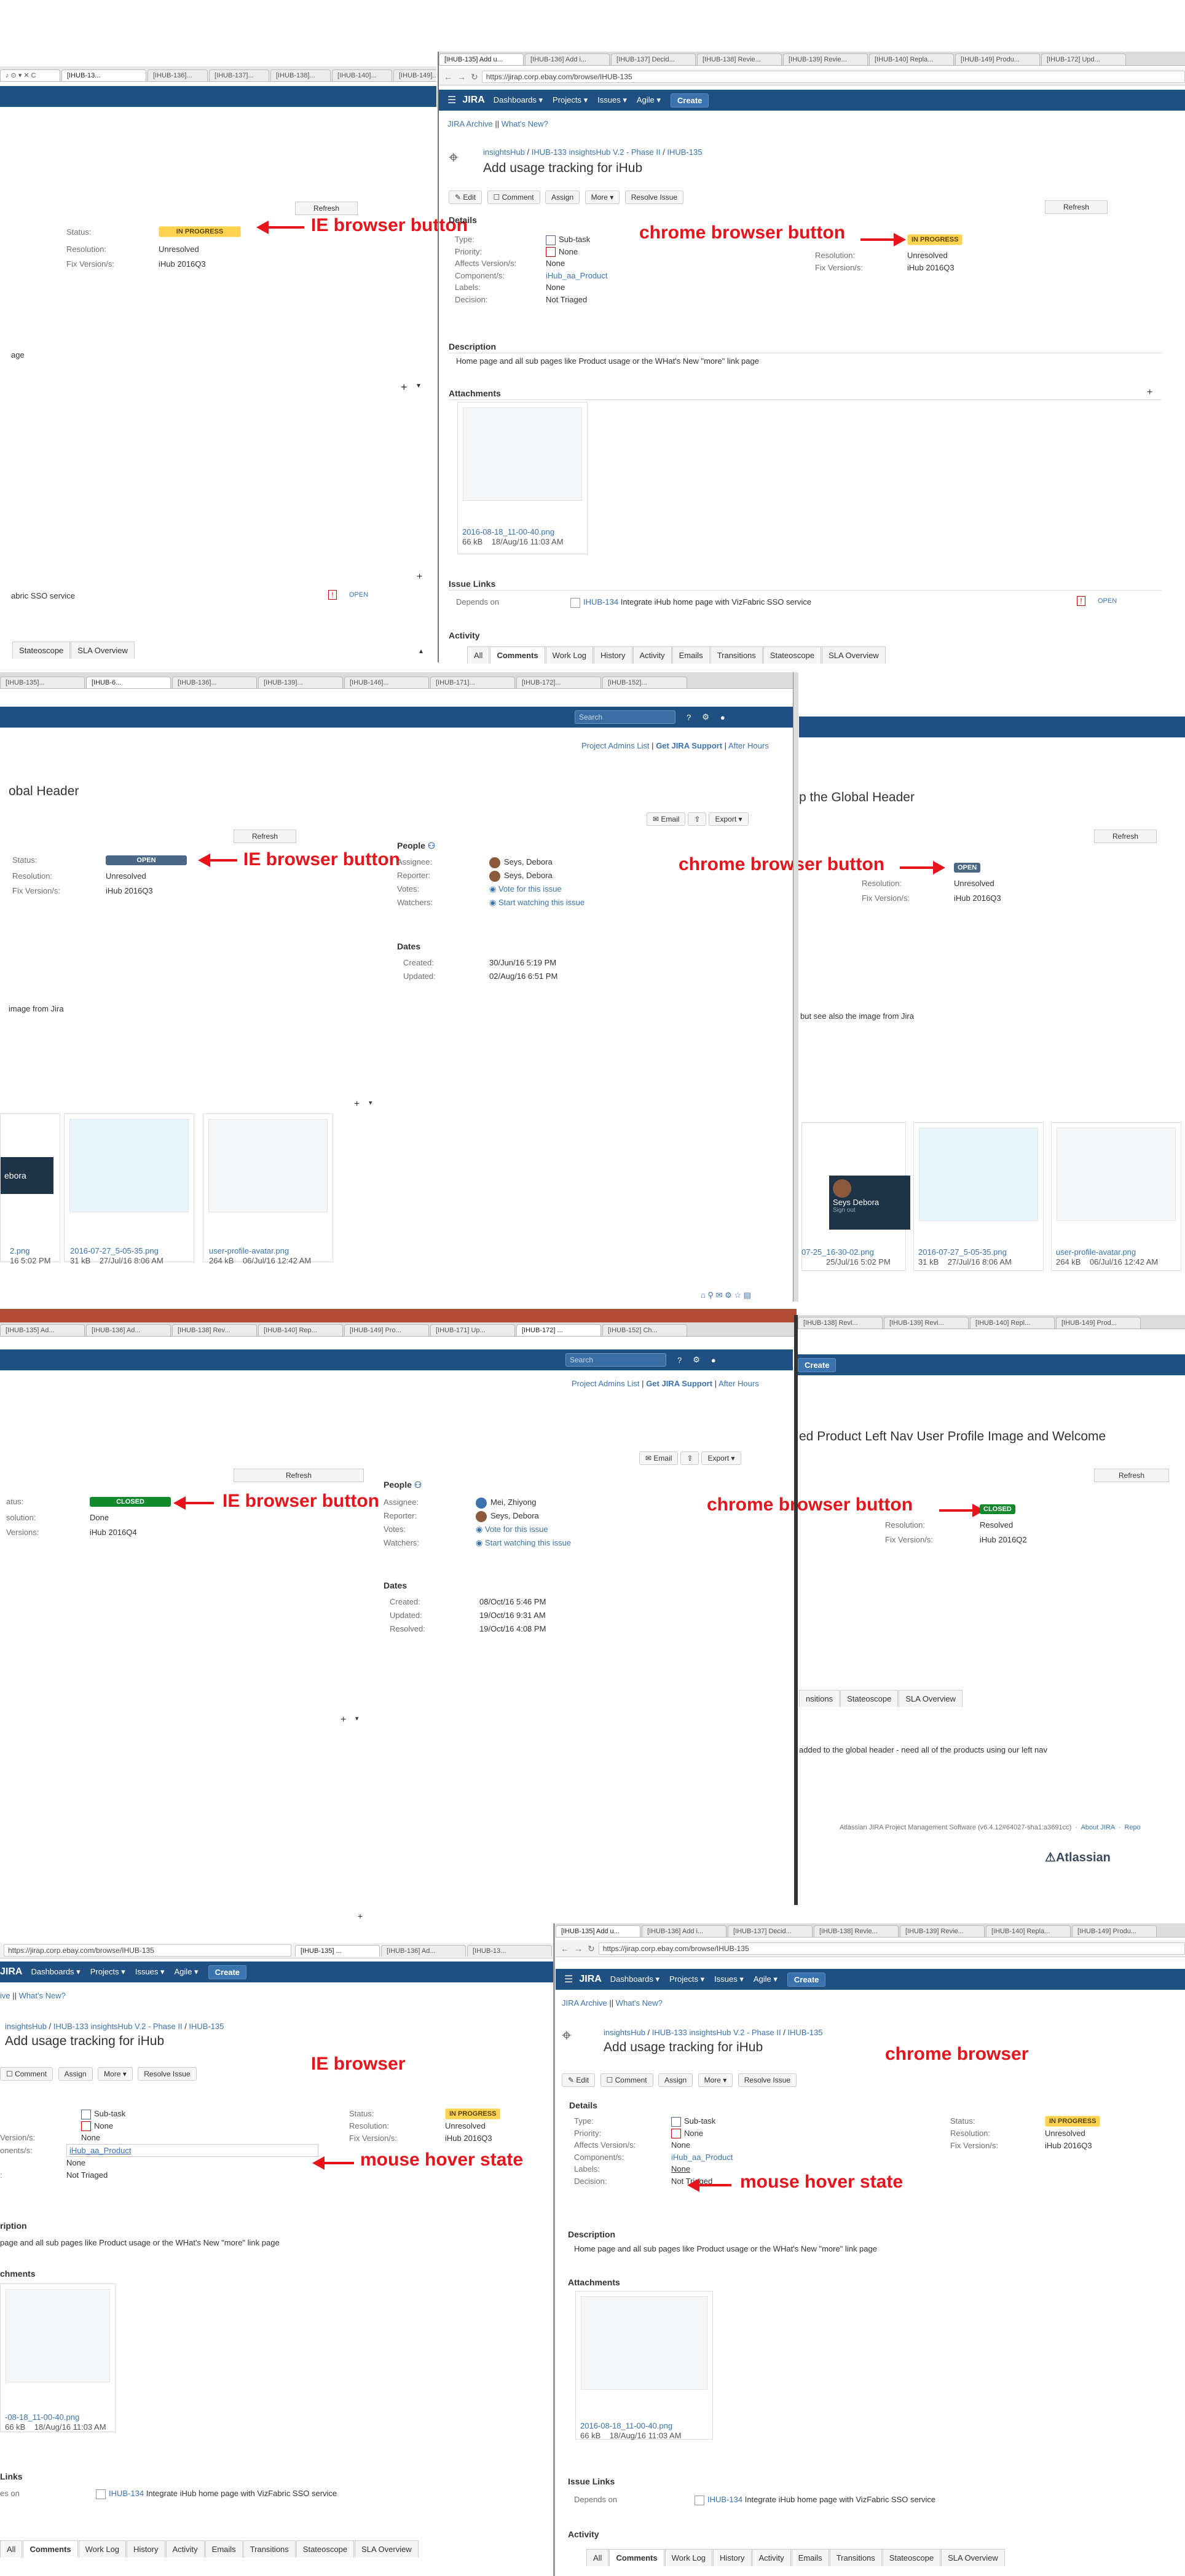  What do you see at coordinates (114, 1250) in the screenshot?
I see `ie2-attachment-2-name: 2016-07-27_5-05-35.png` at bounding box center [114, 1250].